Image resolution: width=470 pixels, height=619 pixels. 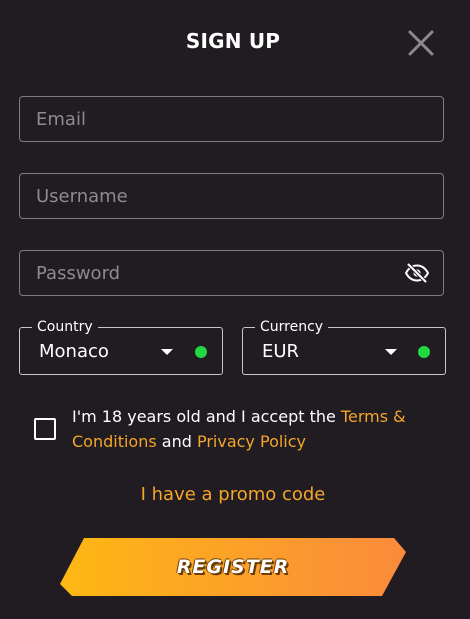 What do you see at coordinates (176, 441) in the screenshot?
I see `terms-text-mid: and` at bounding box center [176, 441].